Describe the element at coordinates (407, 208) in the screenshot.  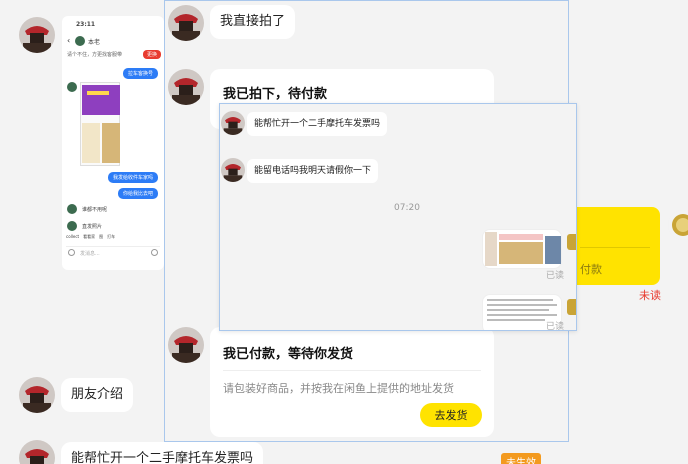
I see `popup-timestamp: 07:20` at that location.